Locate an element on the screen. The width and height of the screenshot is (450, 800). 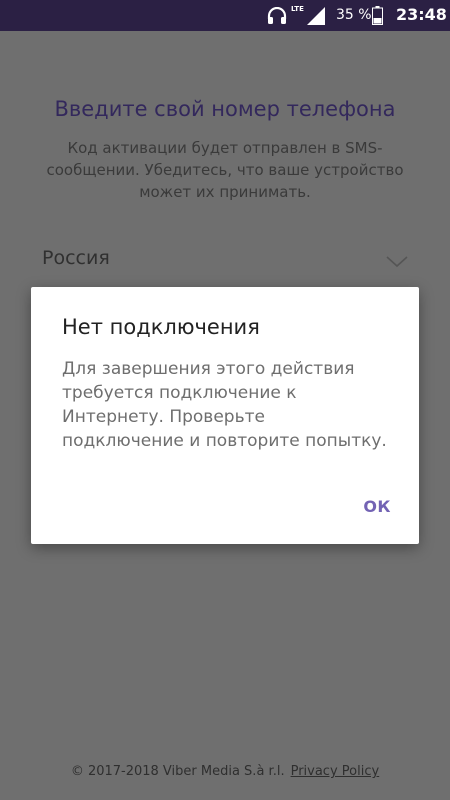
dialog-title: Нет подключения is located at coordinates (161, 327).